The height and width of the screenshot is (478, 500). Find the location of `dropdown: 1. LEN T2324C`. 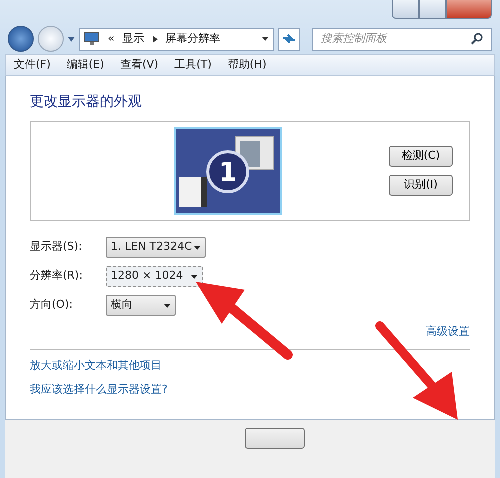

dropdown: 1. LEN T2324C is located at coordinates (156, 247).